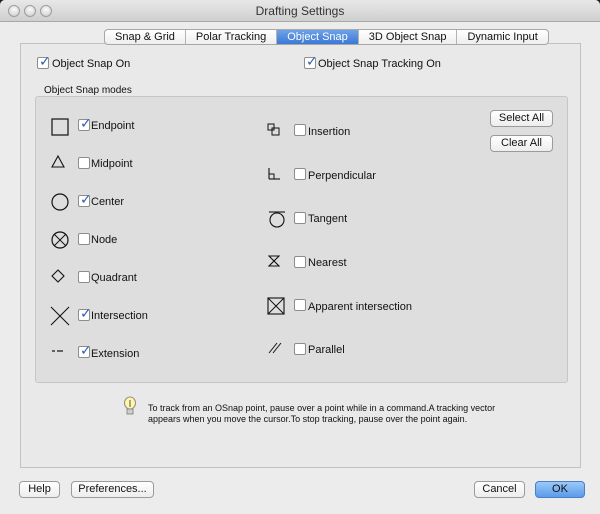  What do you see at coordinates (300, 349) in the screenshot?
I see `parallel-checkbox: ✓` at bounding box center [300, 349].